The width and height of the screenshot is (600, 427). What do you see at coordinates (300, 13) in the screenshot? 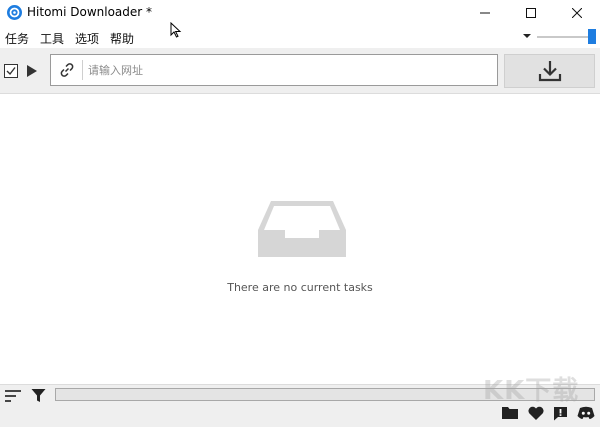
I see `title-bar: Hitomi Downloader *` at bounding box center [300, 13].